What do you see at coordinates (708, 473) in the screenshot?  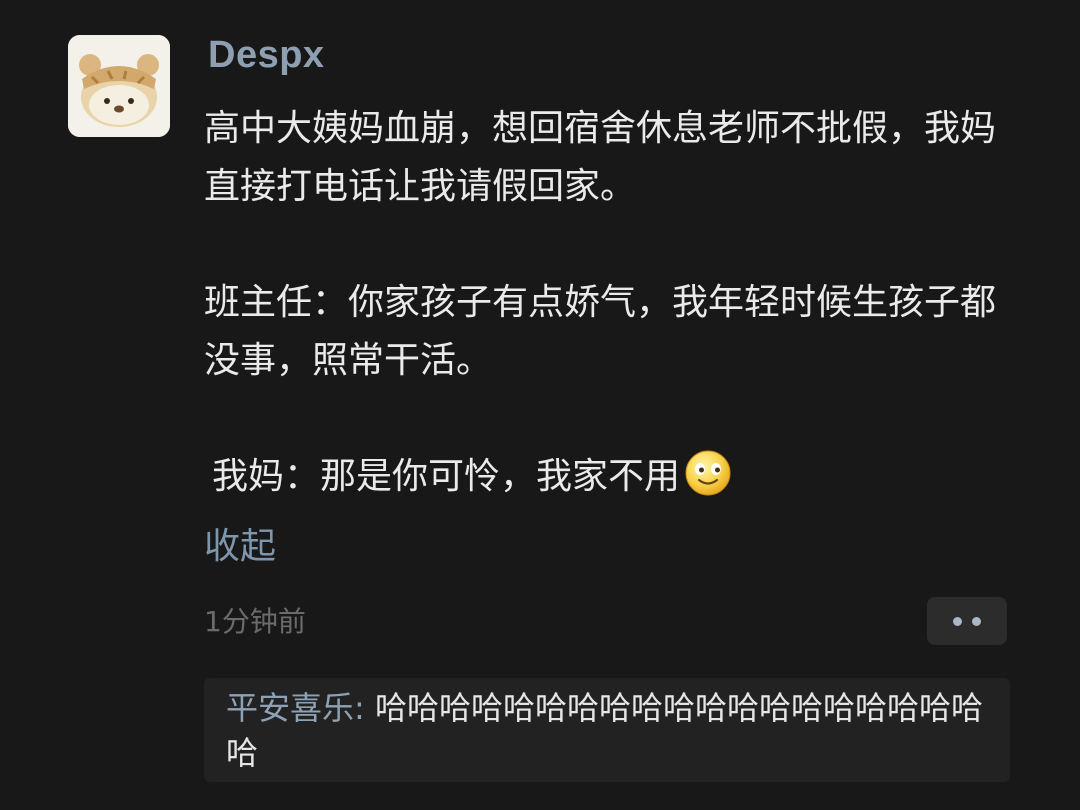 I see `smile-emoji-icon` at bounding box center [708, 473].